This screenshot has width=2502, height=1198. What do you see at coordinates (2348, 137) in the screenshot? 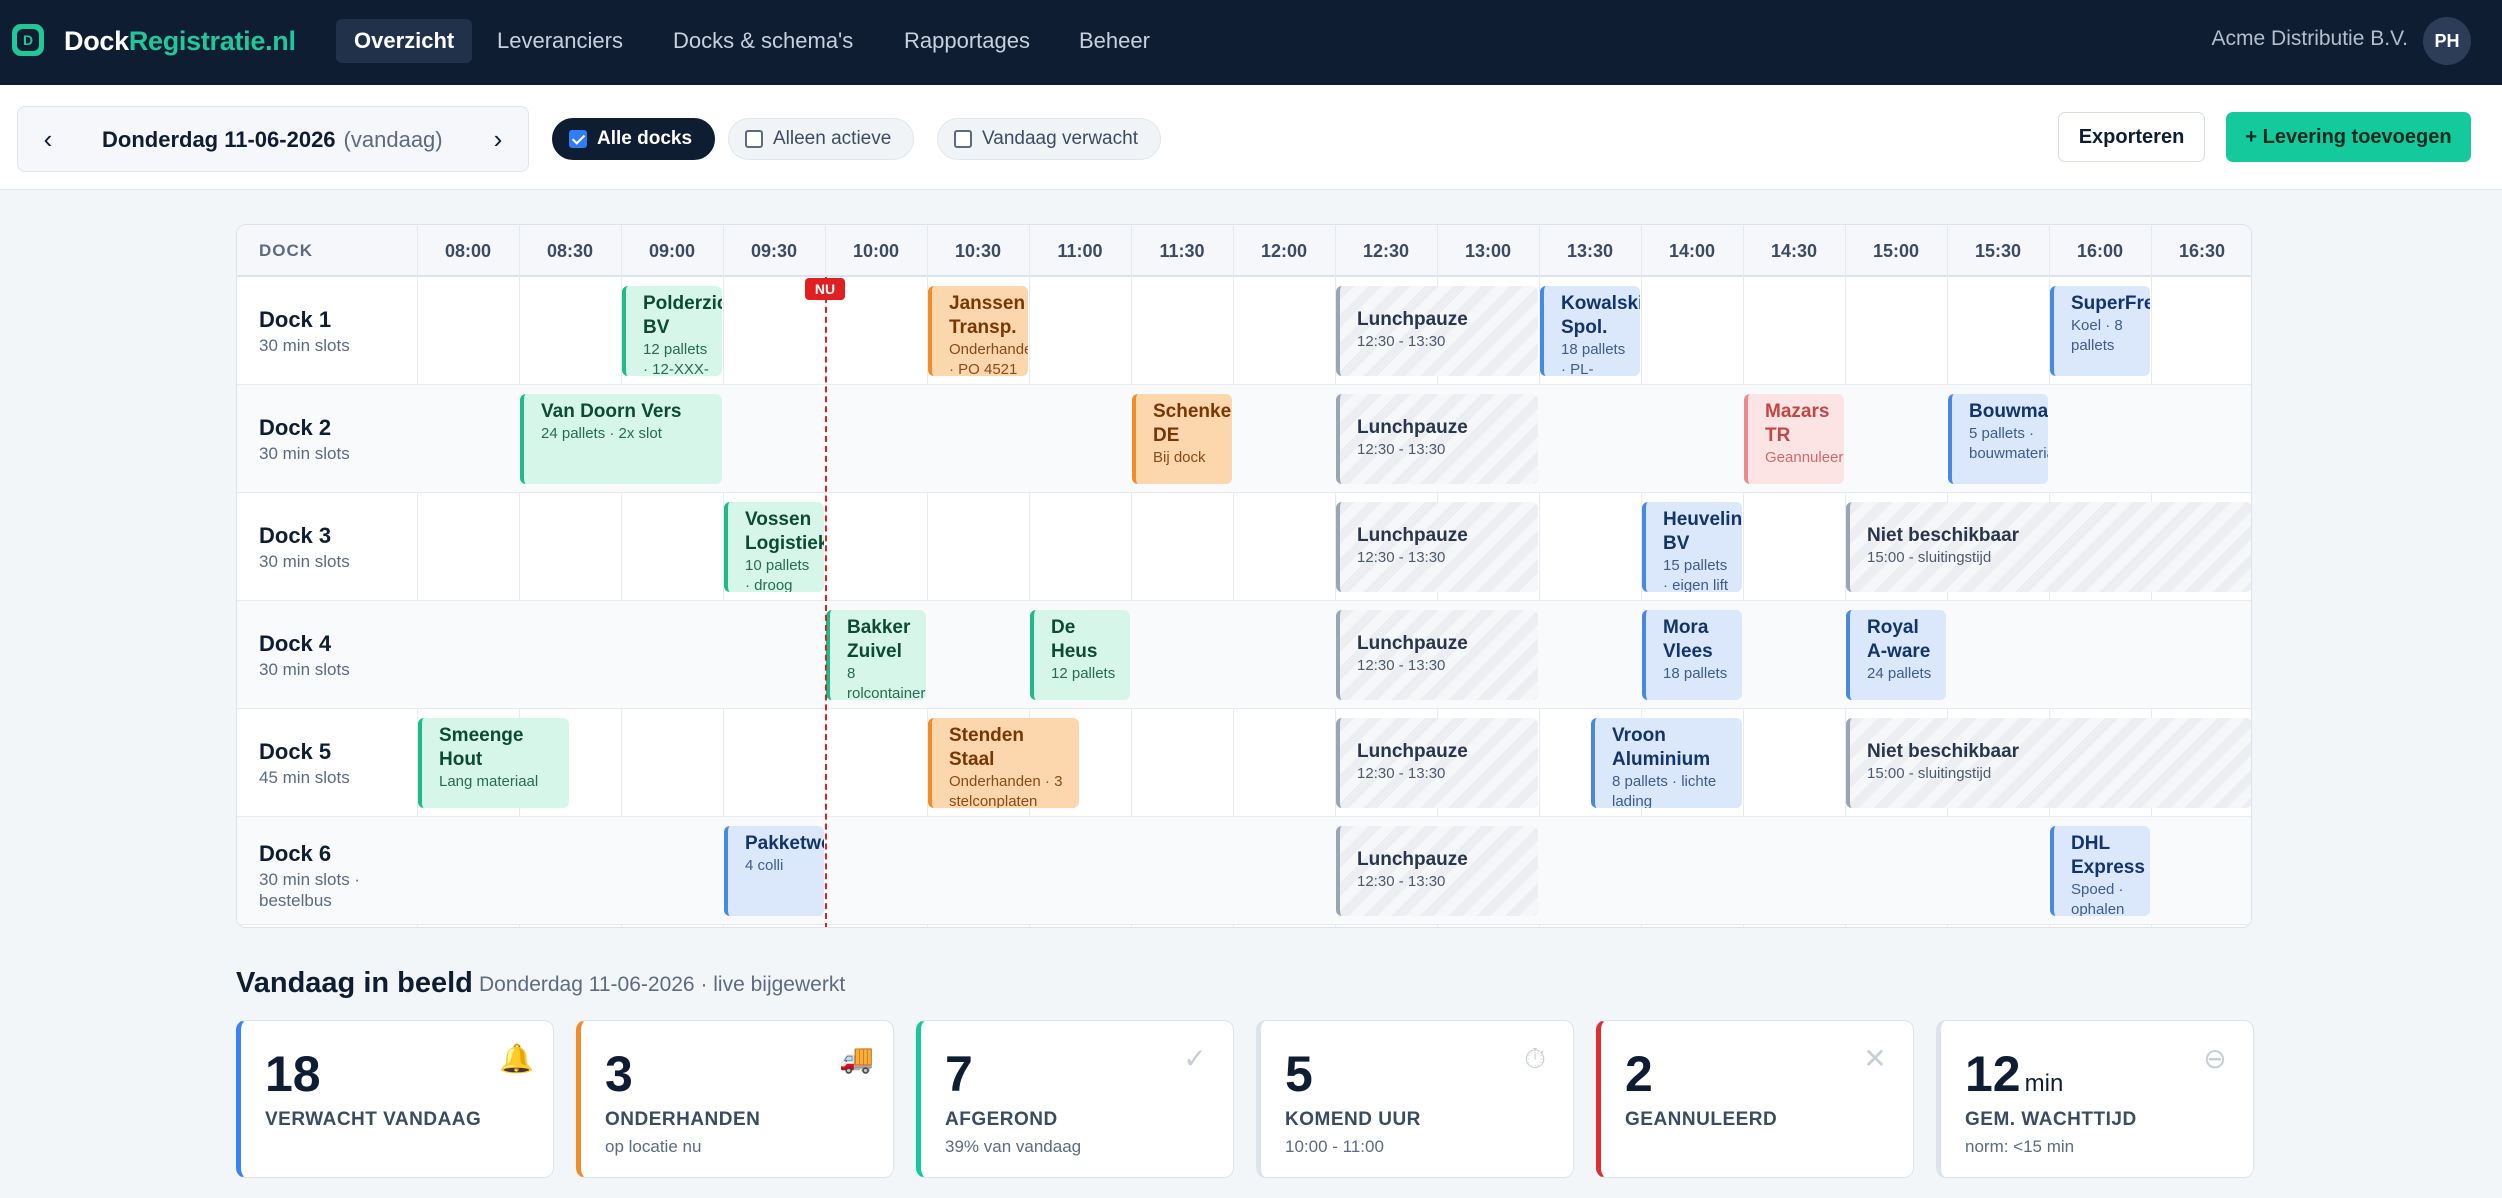
I see `add-delivery-button: + Levering toevoegen` at bounding box center [2348, 137].